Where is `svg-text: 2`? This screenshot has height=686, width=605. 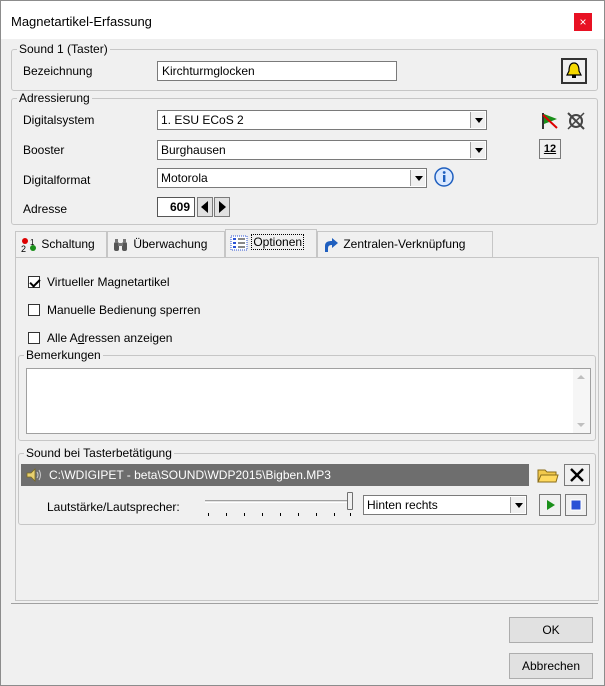 svg-text: 2 is located at coordinates (23, 248).